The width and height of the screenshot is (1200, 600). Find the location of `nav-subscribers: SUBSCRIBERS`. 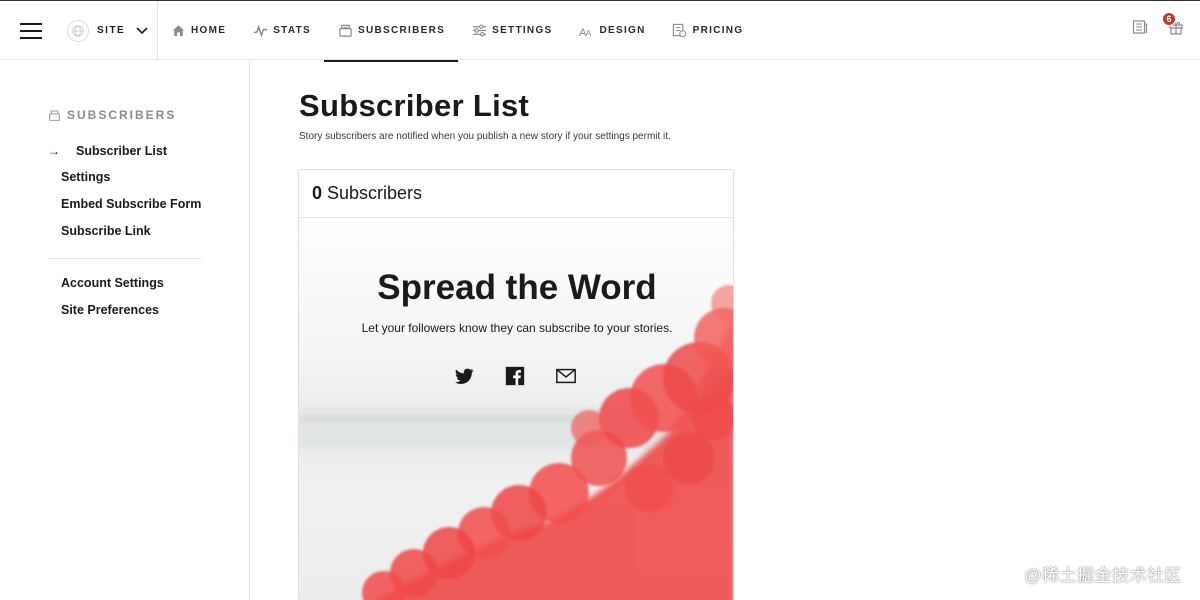

nav-subscribers: SUBSCRIBERS is located at coordinates (391, 31).